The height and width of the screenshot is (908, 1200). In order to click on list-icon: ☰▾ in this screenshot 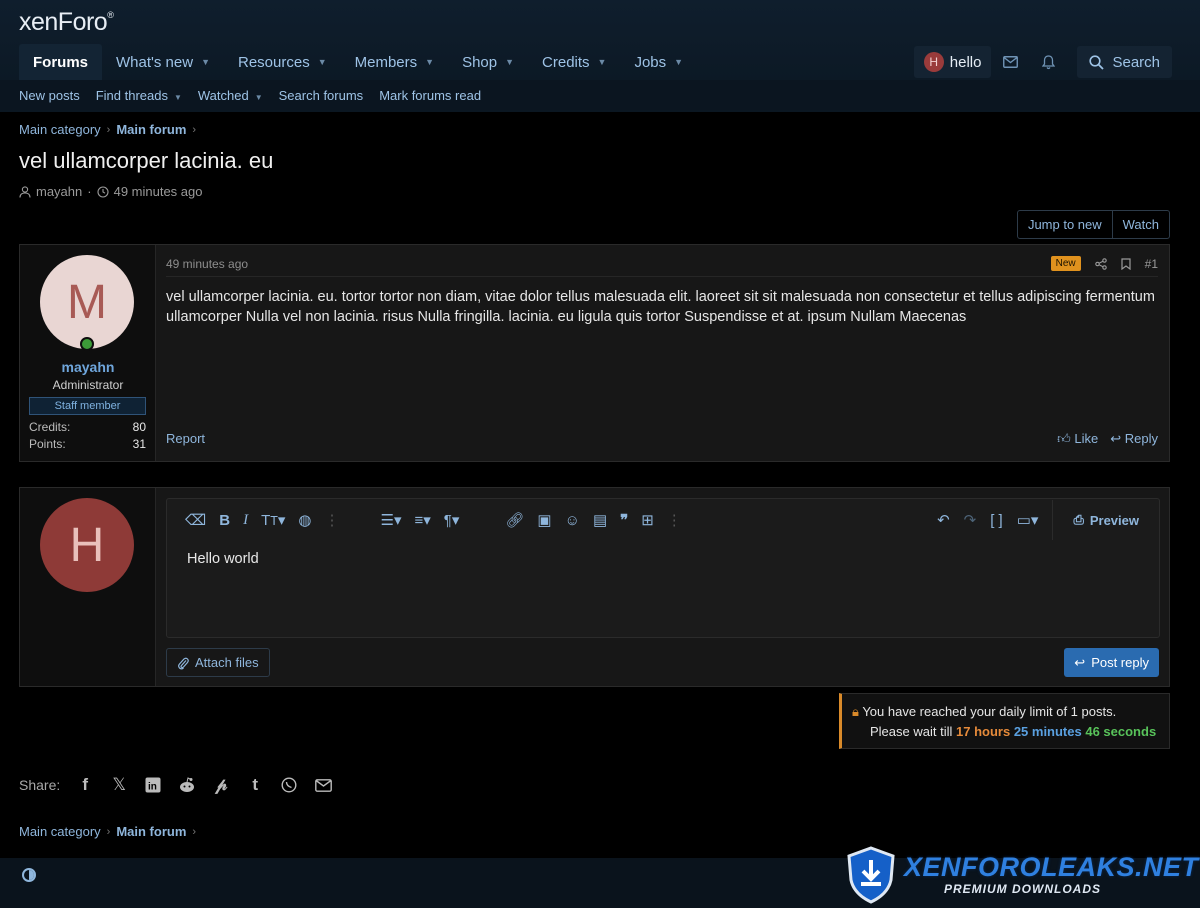, I will do `click(391, 520)`.